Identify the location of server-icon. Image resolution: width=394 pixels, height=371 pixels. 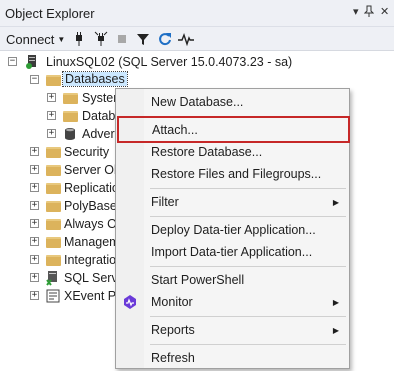
(32, 63).